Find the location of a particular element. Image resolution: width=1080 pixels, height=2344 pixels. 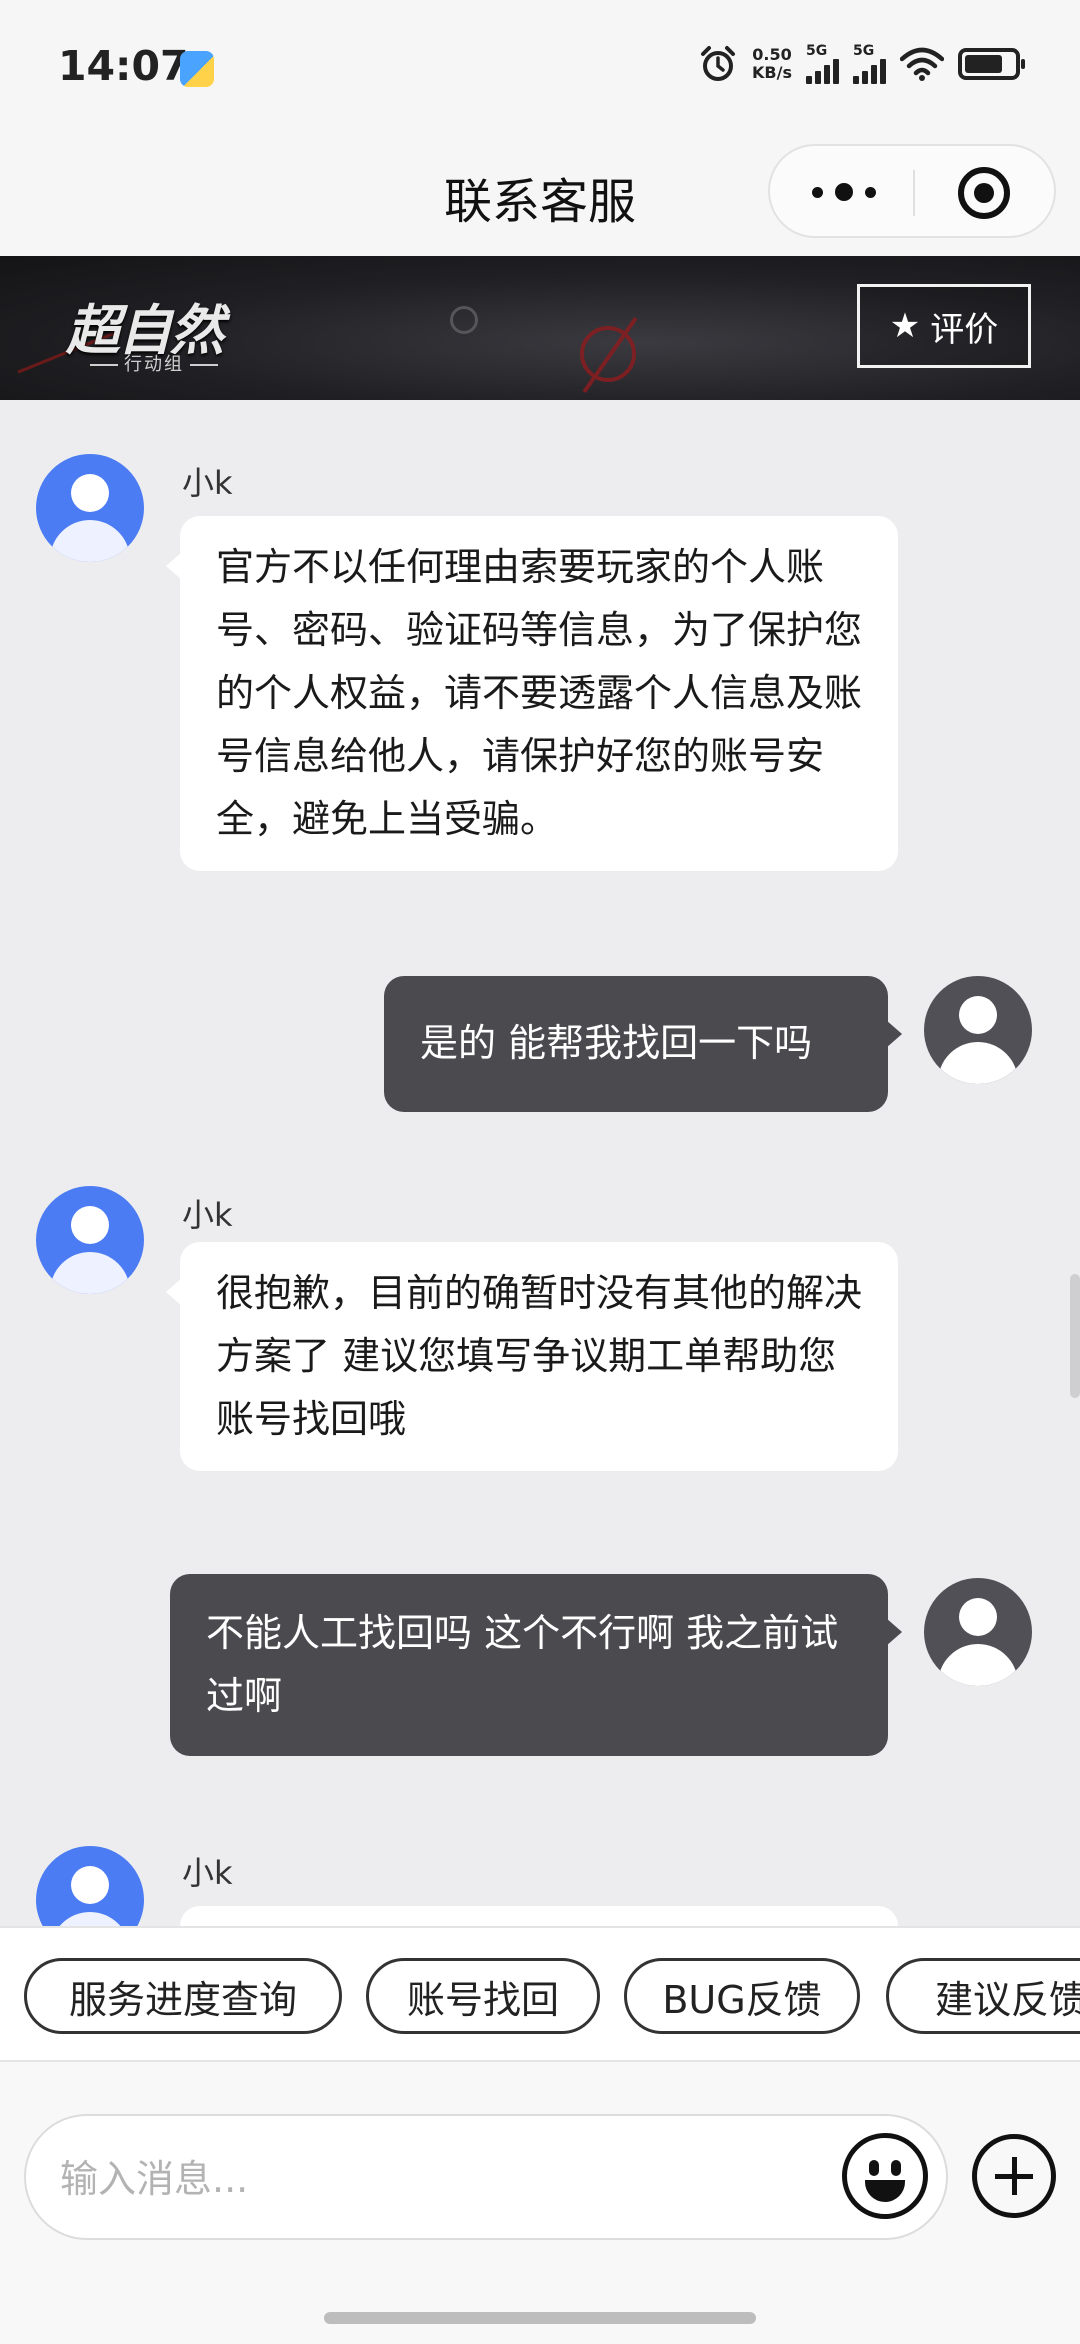

wifi-icon is located at coordinates (922, 64).